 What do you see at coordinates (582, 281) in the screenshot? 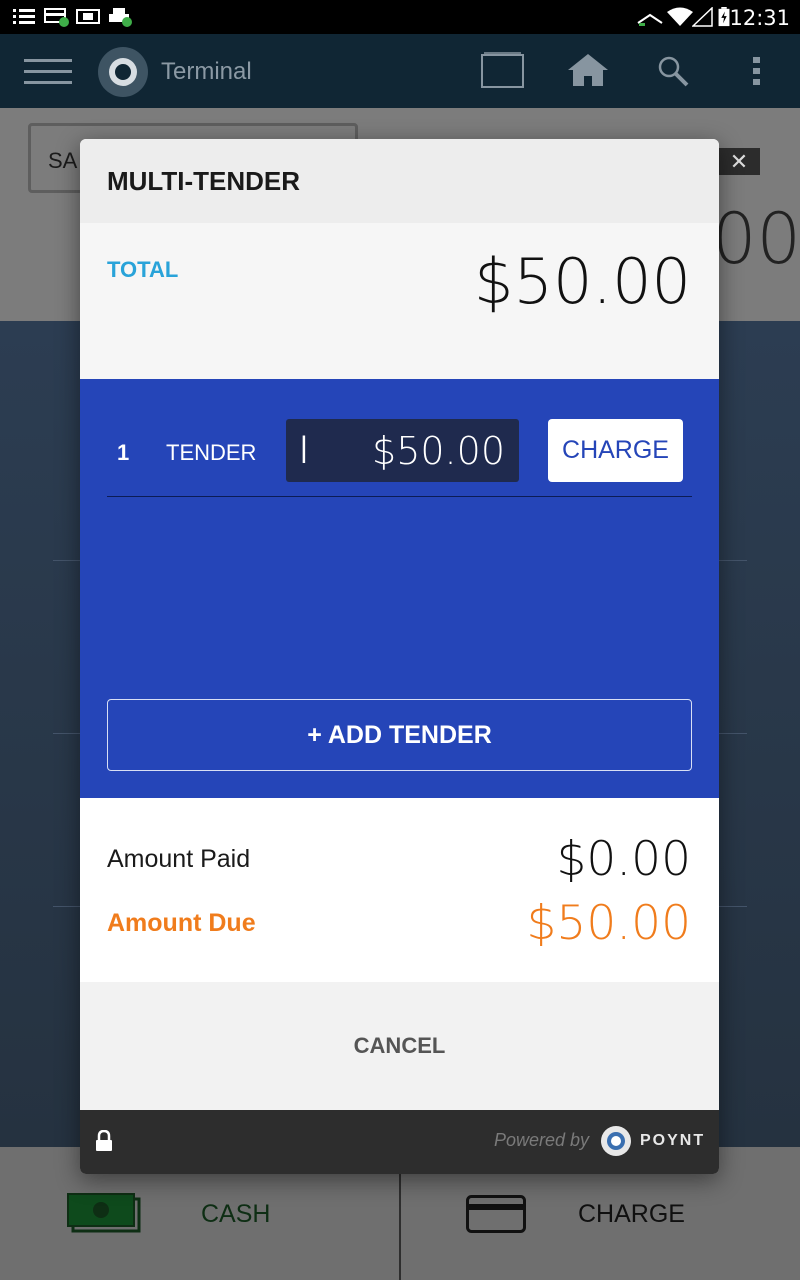
I see `total-amount: $50.00` at bounding box center [582, 281].